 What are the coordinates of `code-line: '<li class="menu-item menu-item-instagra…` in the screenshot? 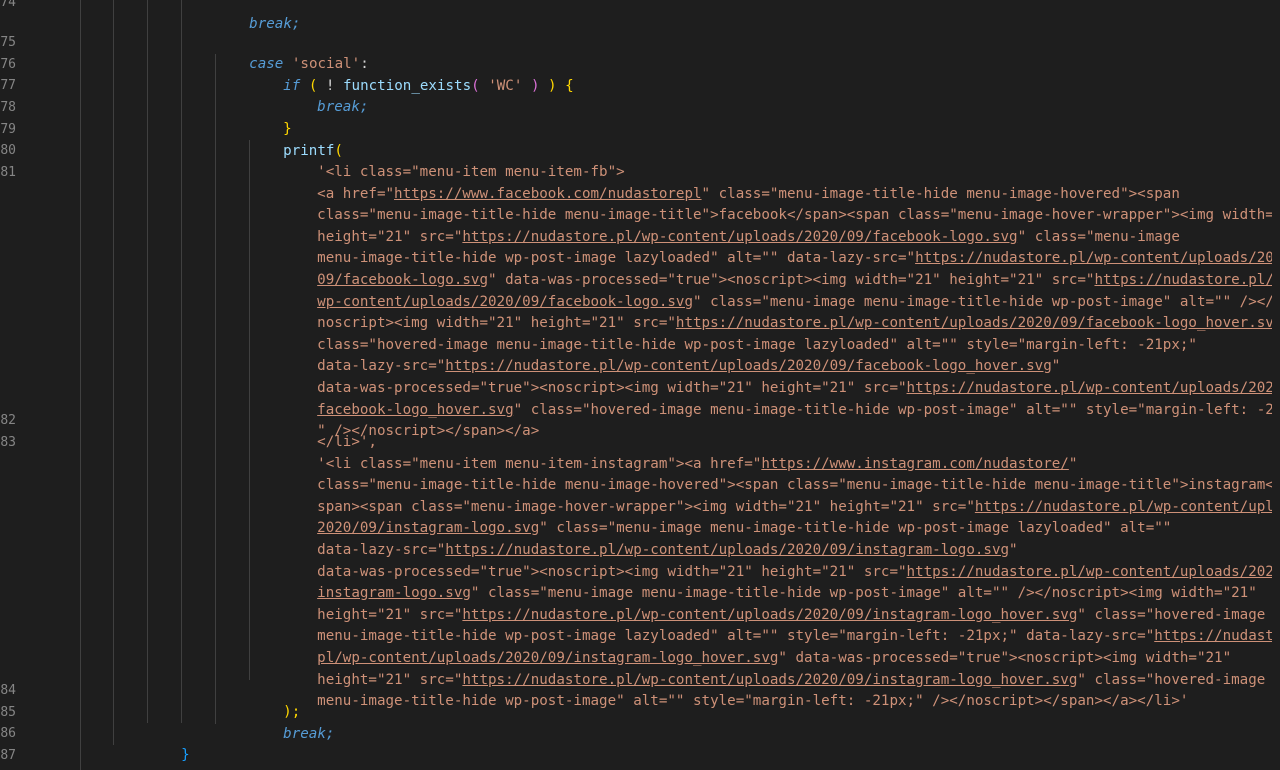 It's located at (680, 452).